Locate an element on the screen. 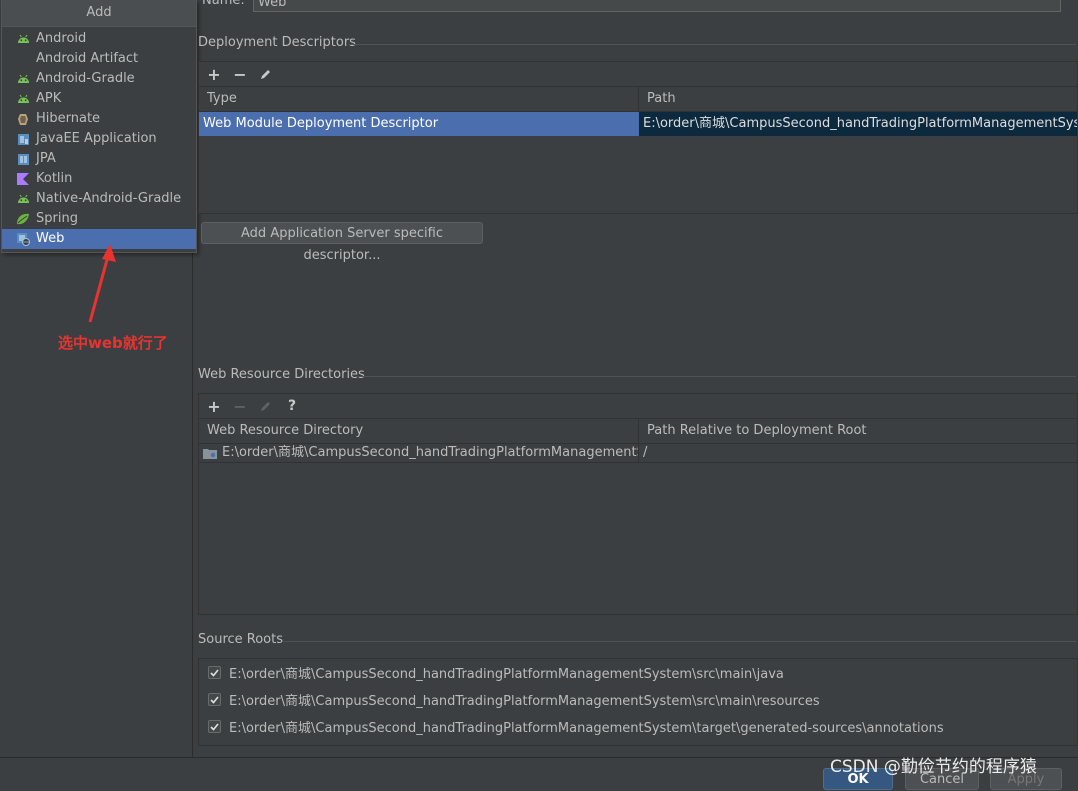  menu-item-spring: Spring is located at coordinates (99, 219).